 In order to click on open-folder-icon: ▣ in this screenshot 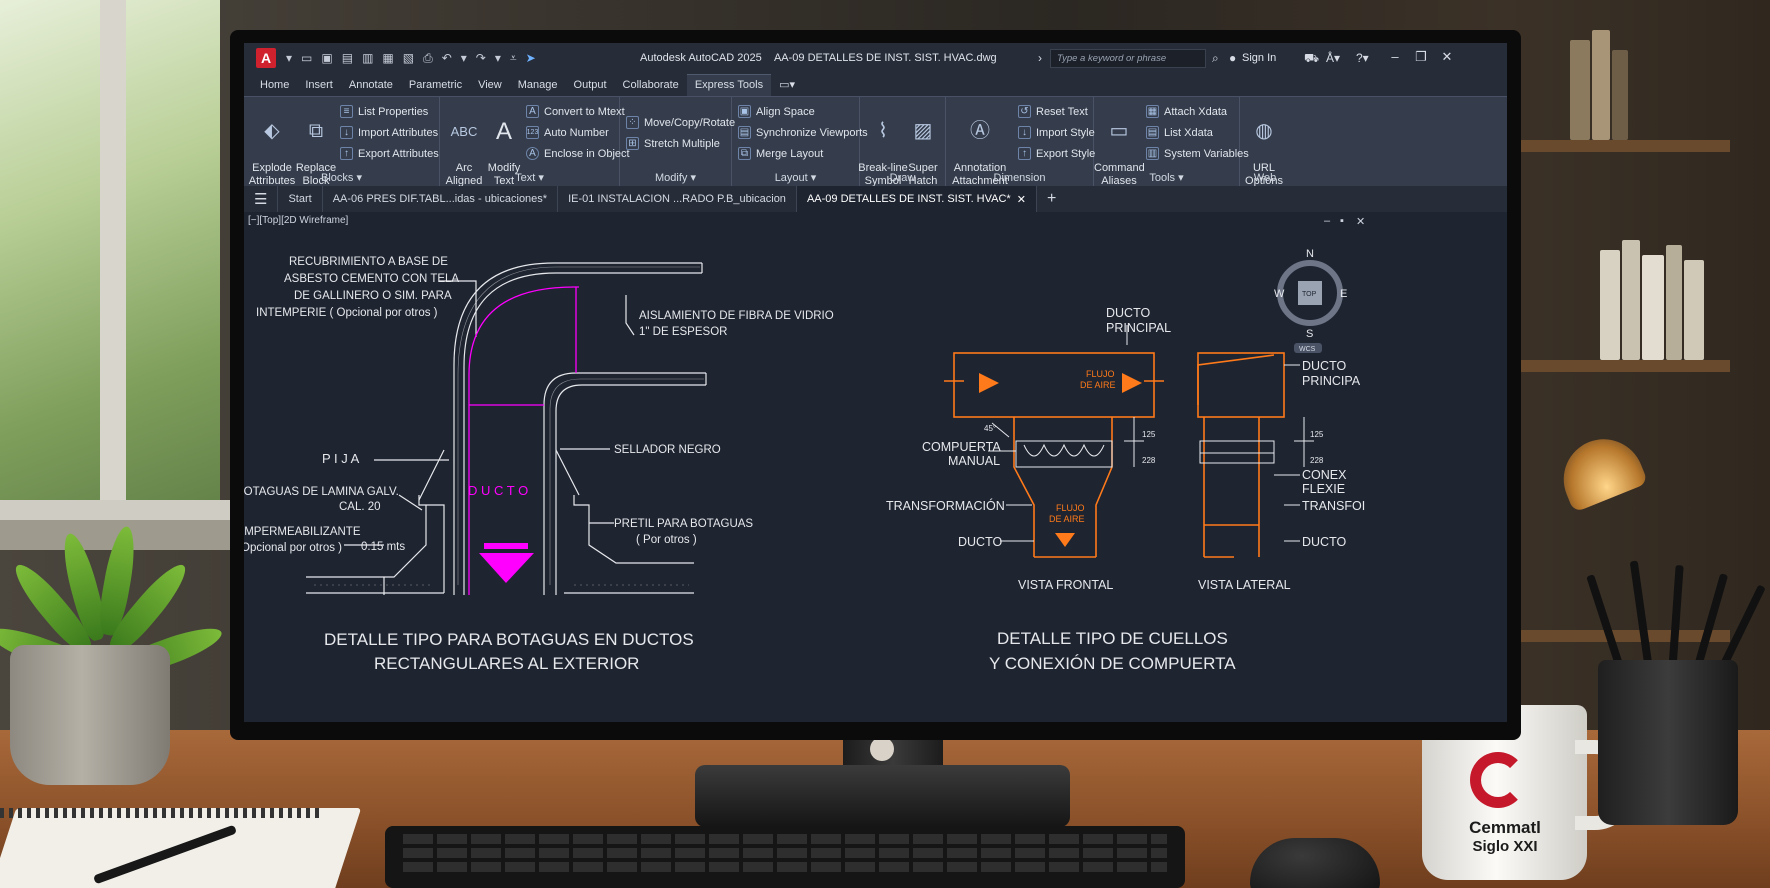, I will do `click(326, 58)`.